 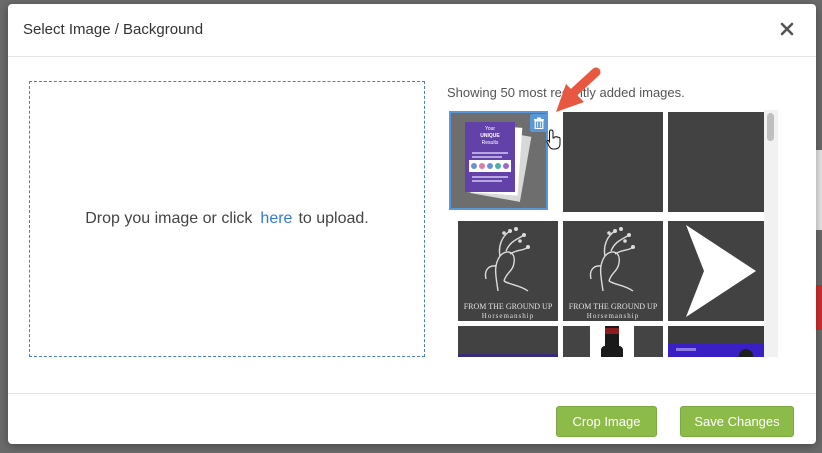 What do you see at coordinates (737, 421) in the screenshot?
I see `save-changes-button: Save Changes` at bounding box center [737, 421].